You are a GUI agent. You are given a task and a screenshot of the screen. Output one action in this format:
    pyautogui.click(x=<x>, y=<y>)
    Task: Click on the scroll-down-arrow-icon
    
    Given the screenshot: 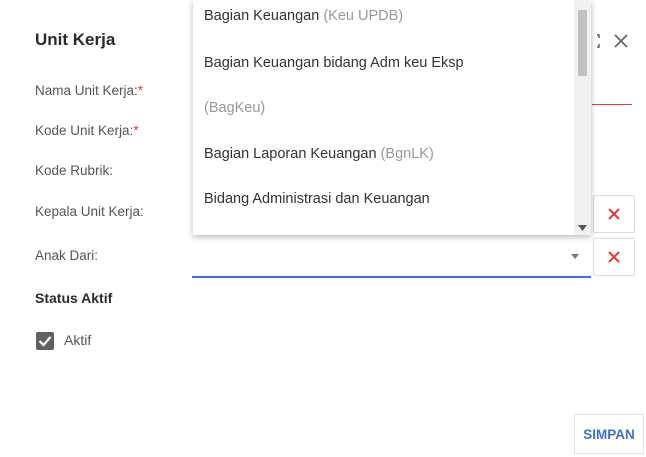 What is the action you would take?
    pyautogui.click(x=582, y=228)
    